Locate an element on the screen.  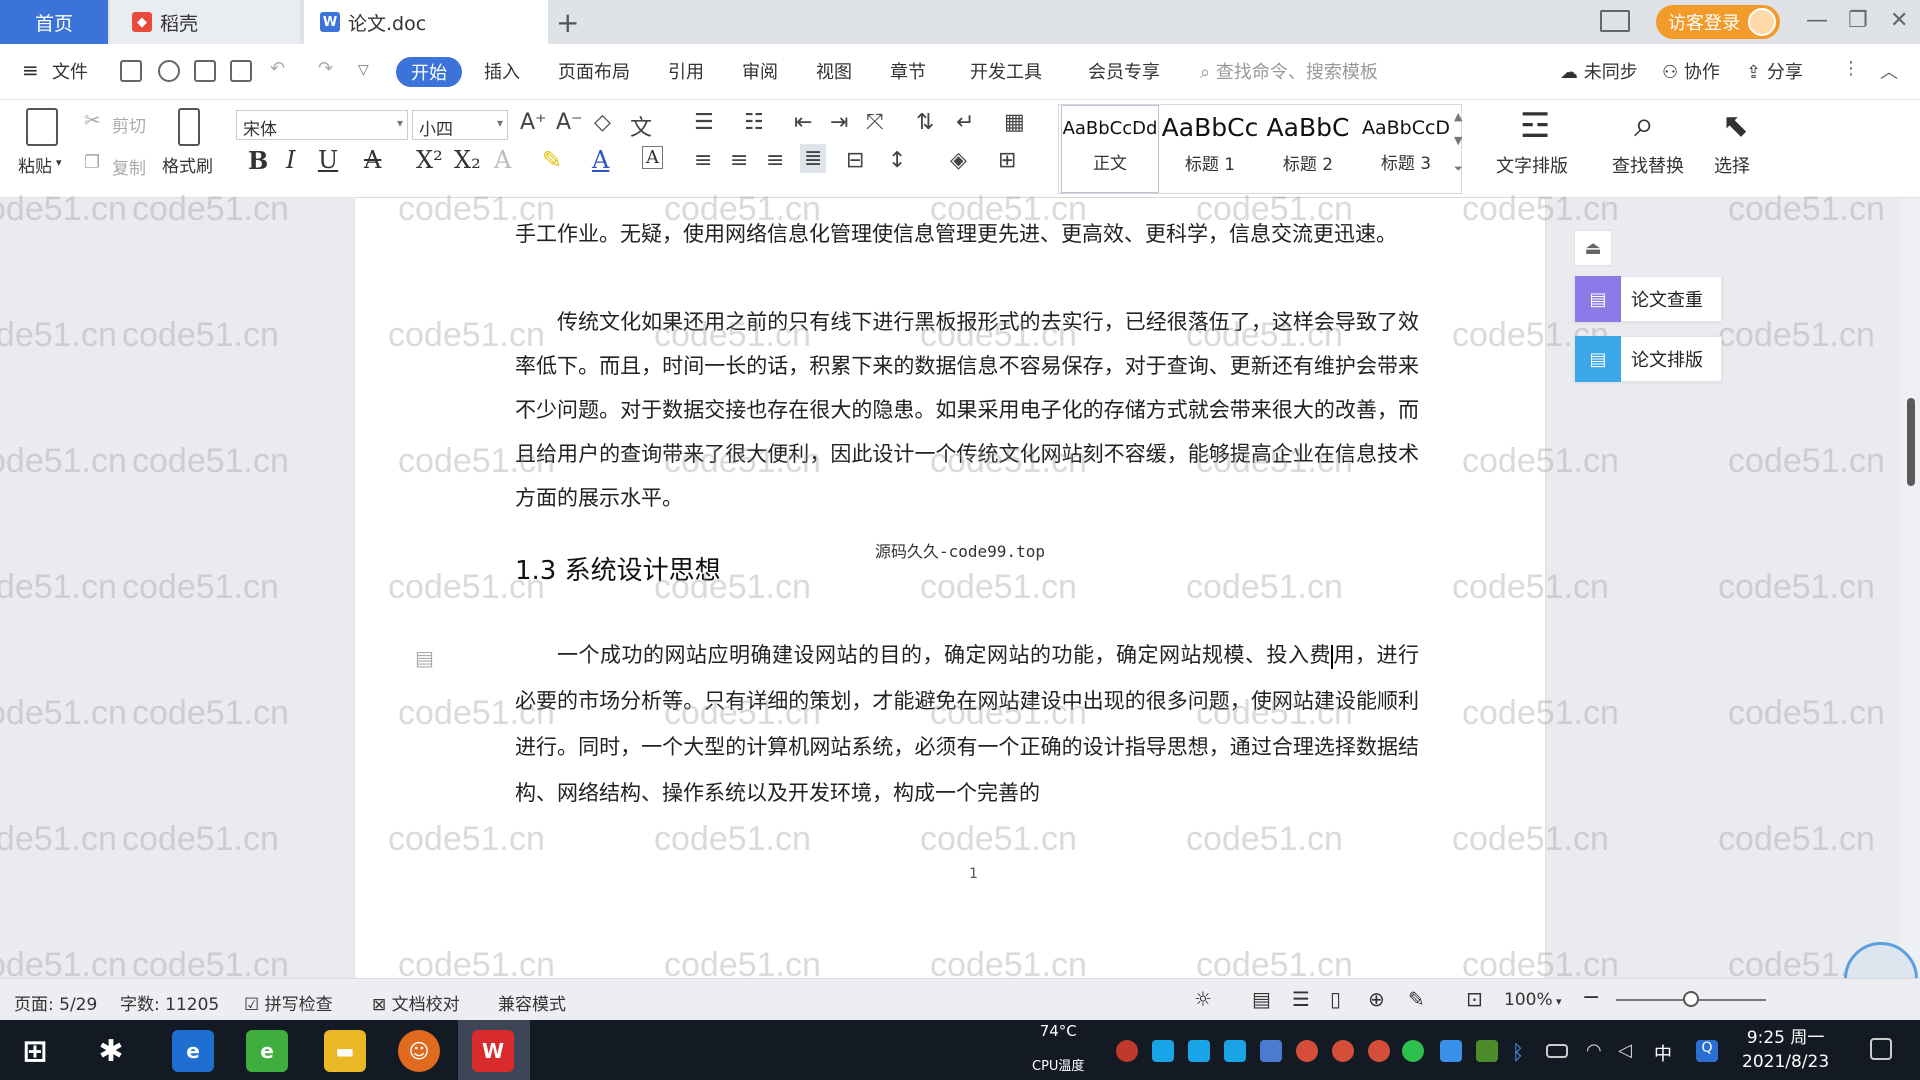
increase-indent-icon: ⇥ is located at coordinates (839, 122).